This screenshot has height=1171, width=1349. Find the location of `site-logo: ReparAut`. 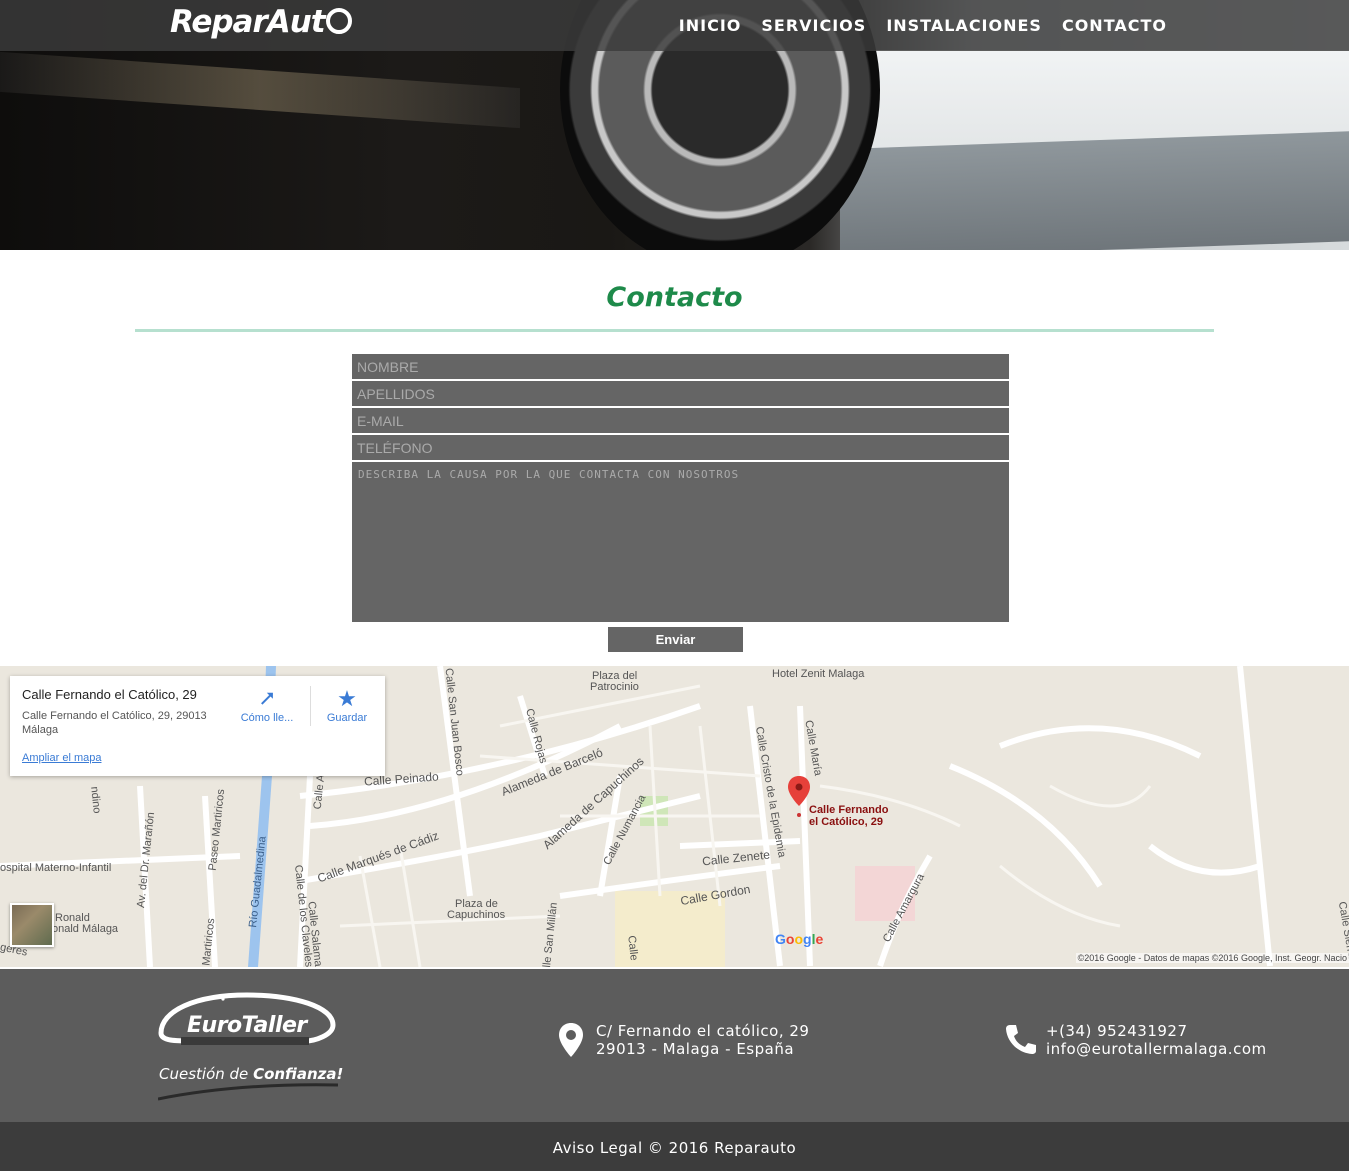

site-logo: ReparAut is located at coordinates (261, 22).